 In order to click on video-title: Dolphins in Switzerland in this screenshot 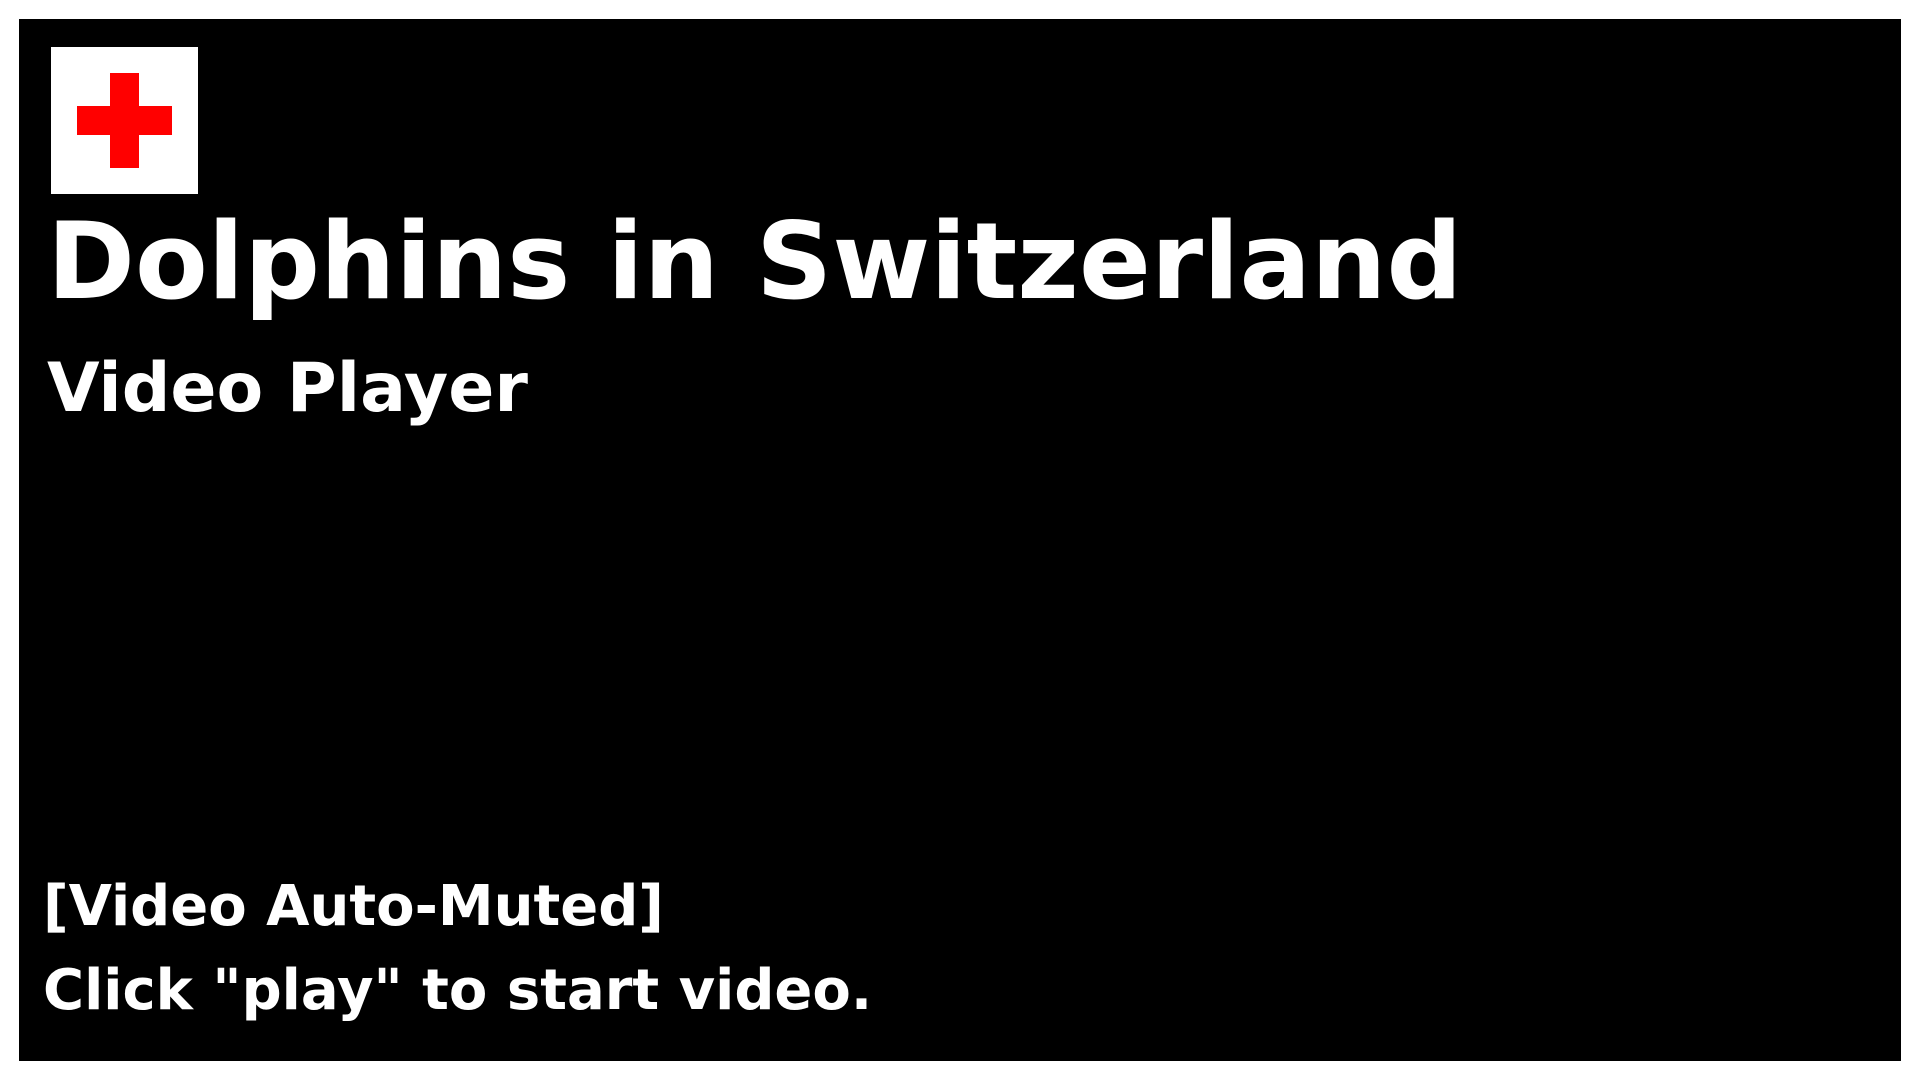, I will do `click(755, 261)`.